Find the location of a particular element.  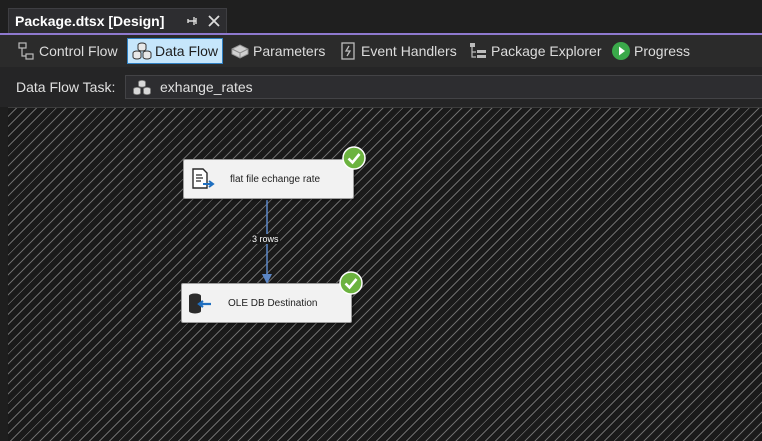

data-flow-task-label: Data Flow Task: is located at coordinates (66, 87).